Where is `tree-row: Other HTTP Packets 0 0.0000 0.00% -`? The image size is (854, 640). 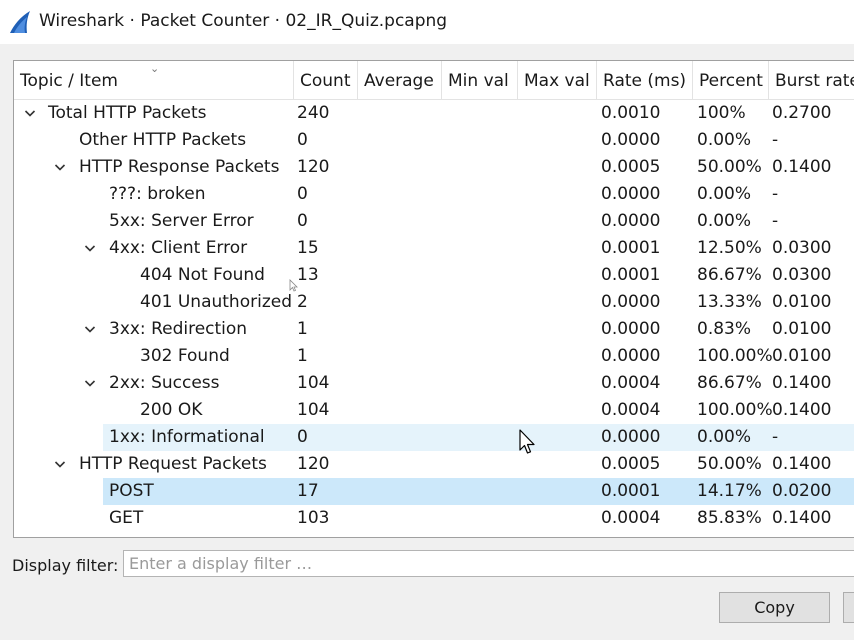
tree-row: Other HTTP Packets 0 0.0000 0.00% - is located at coordinates (434, 140).